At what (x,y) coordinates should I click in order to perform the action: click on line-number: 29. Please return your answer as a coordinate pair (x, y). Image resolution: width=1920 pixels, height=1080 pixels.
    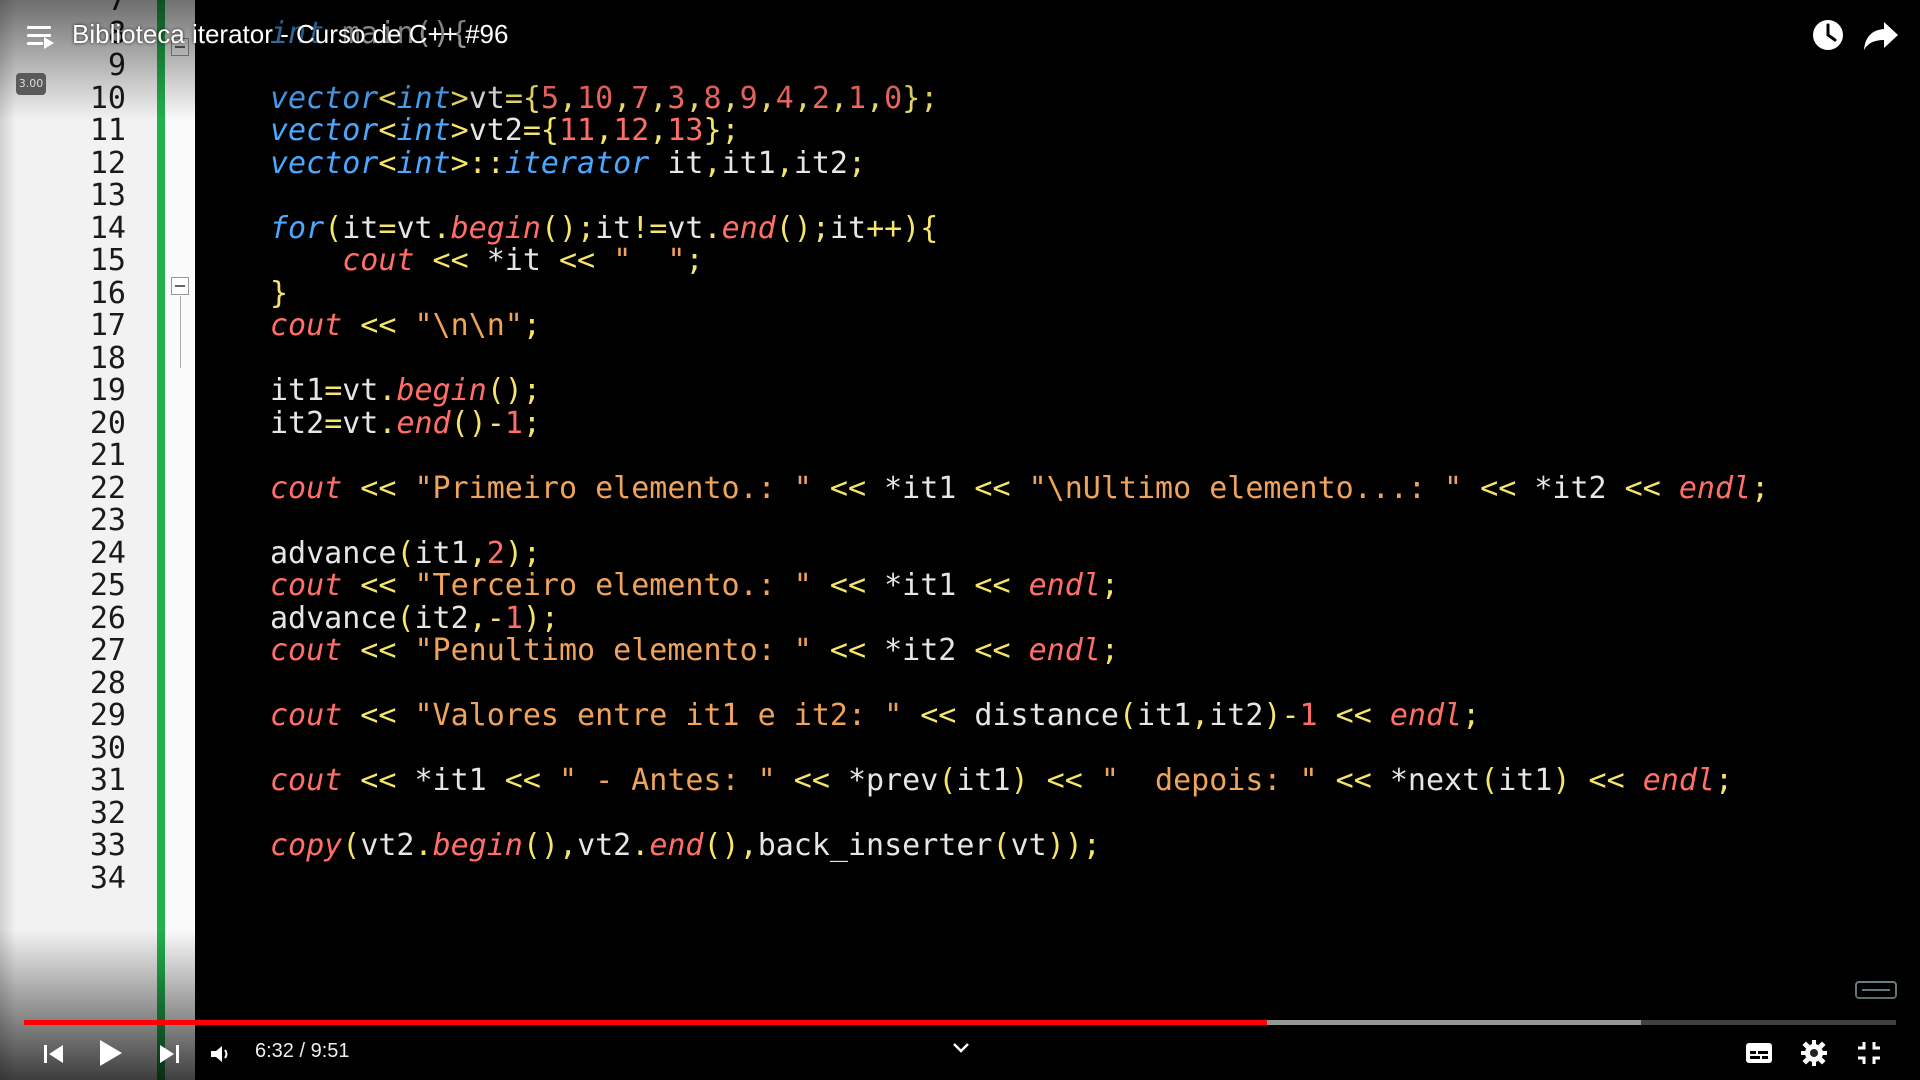
    Looking at the image, I should click on (107, 715).